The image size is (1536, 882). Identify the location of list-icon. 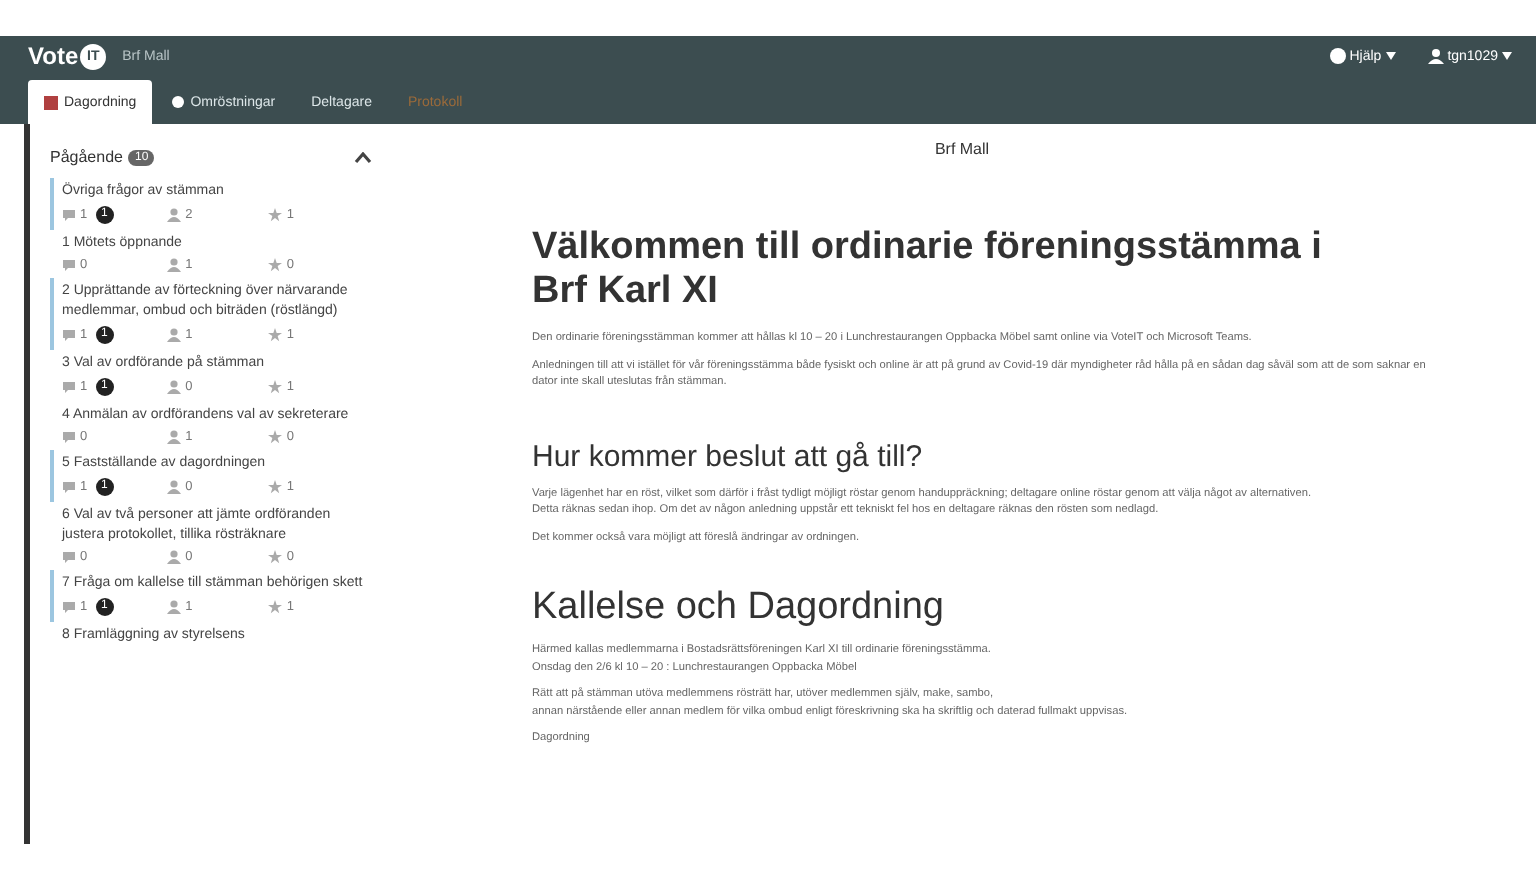
(51, 102).